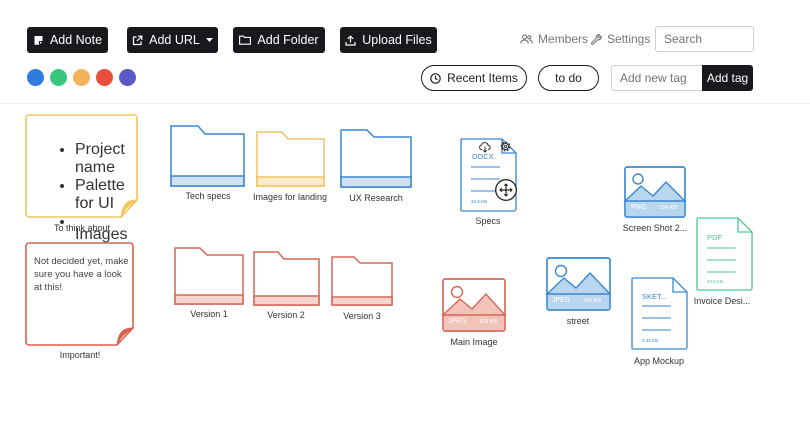 The height and width of the screenshot is (439, 810). Describe the element at coordinates (405, 103) in the screenshot. I see `header-divider` at that location.